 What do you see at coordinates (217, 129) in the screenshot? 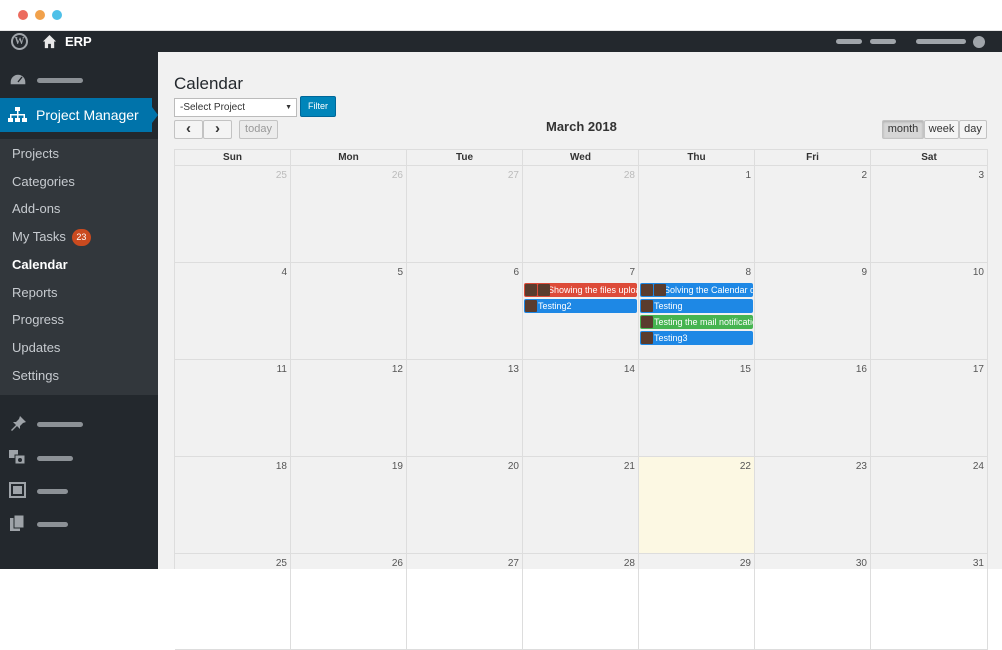
I see `next-month-button: ›` at bounding box center [217, 129].